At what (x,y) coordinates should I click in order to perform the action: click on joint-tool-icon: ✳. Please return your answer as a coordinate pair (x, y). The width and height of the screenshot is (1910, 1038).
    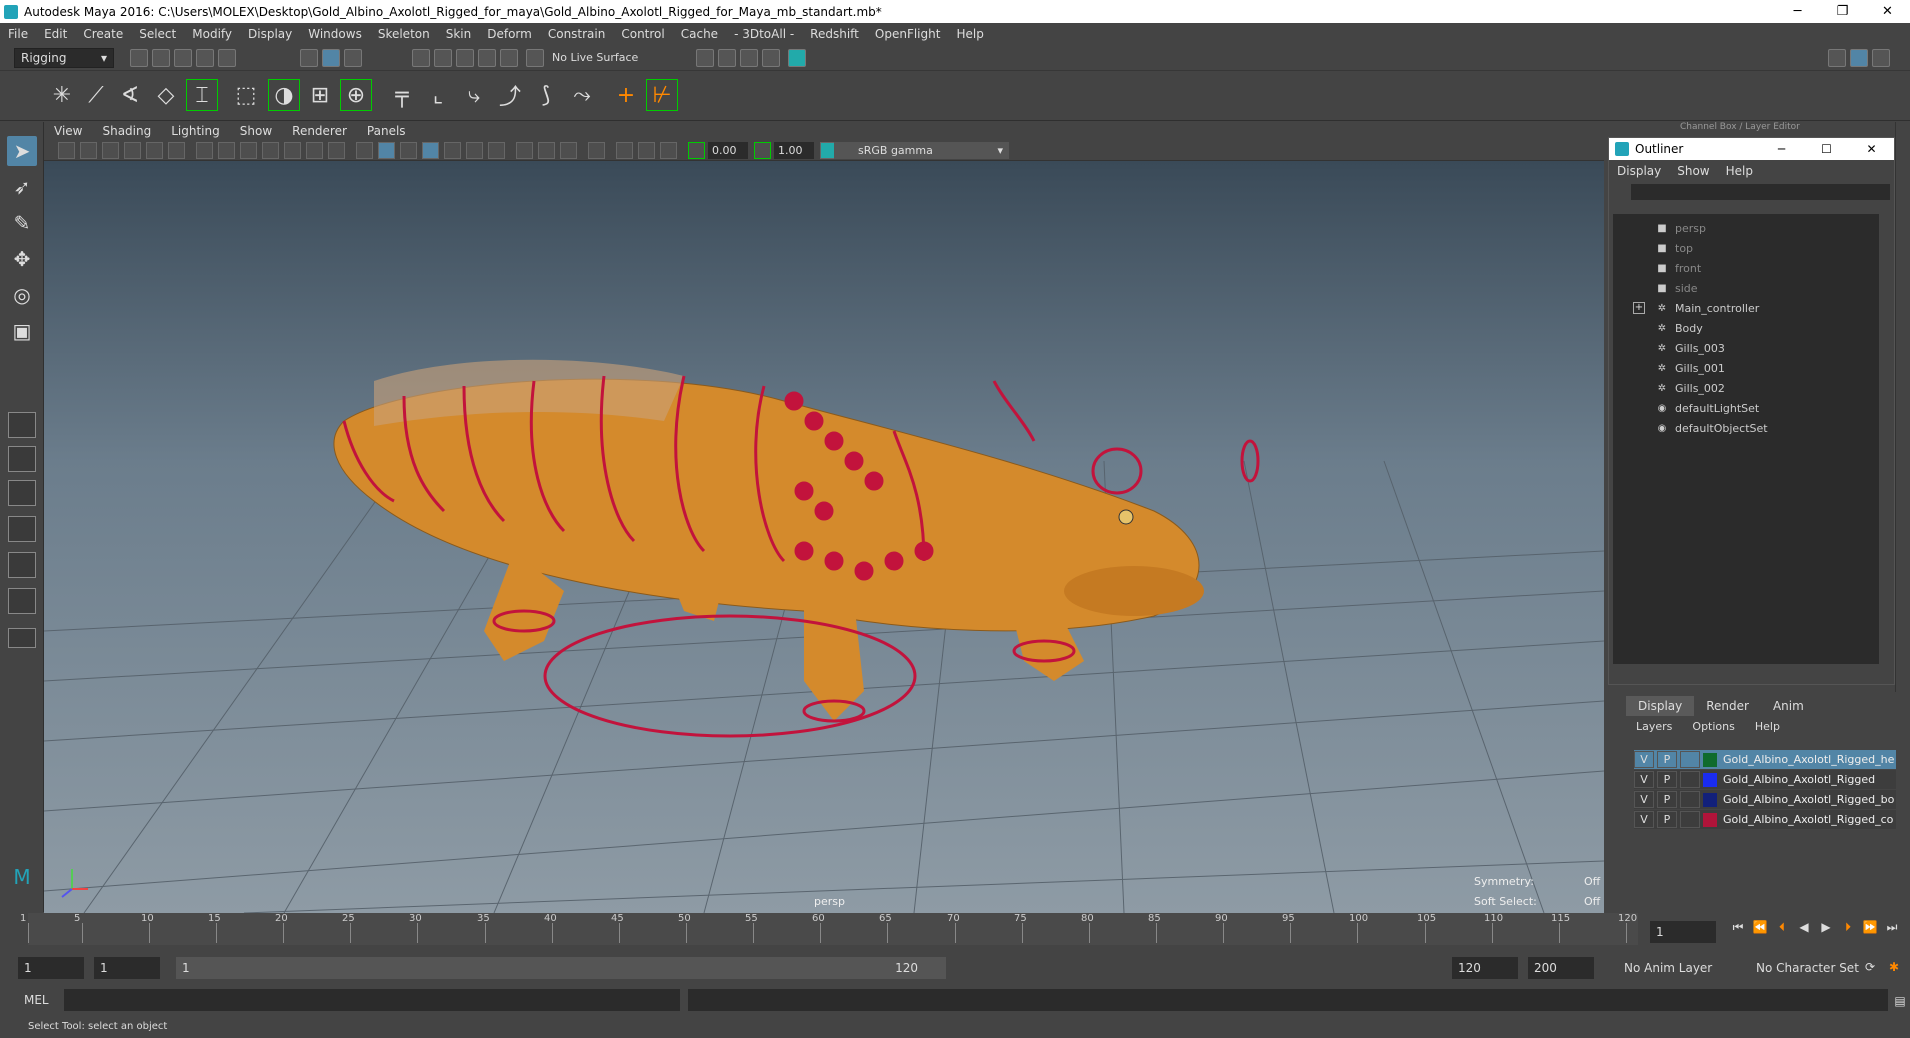
    Looking at the image, I should click on (62, 95).